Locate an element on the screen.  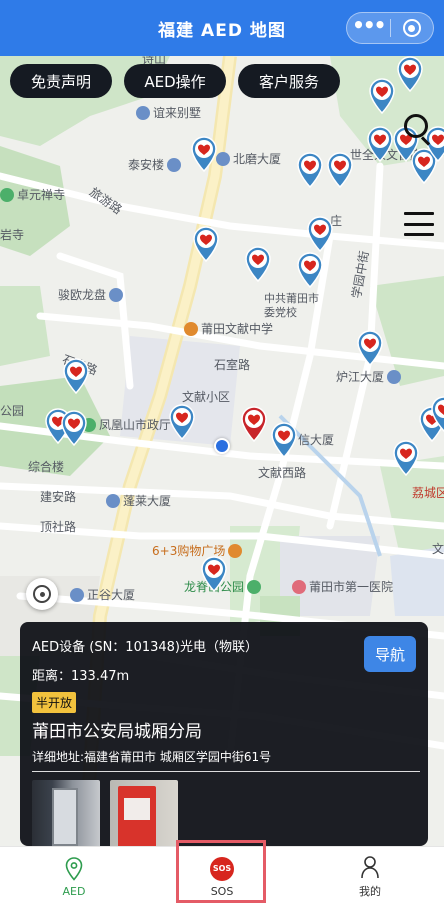
map-label: 文 is located at coordinates (438, 549).